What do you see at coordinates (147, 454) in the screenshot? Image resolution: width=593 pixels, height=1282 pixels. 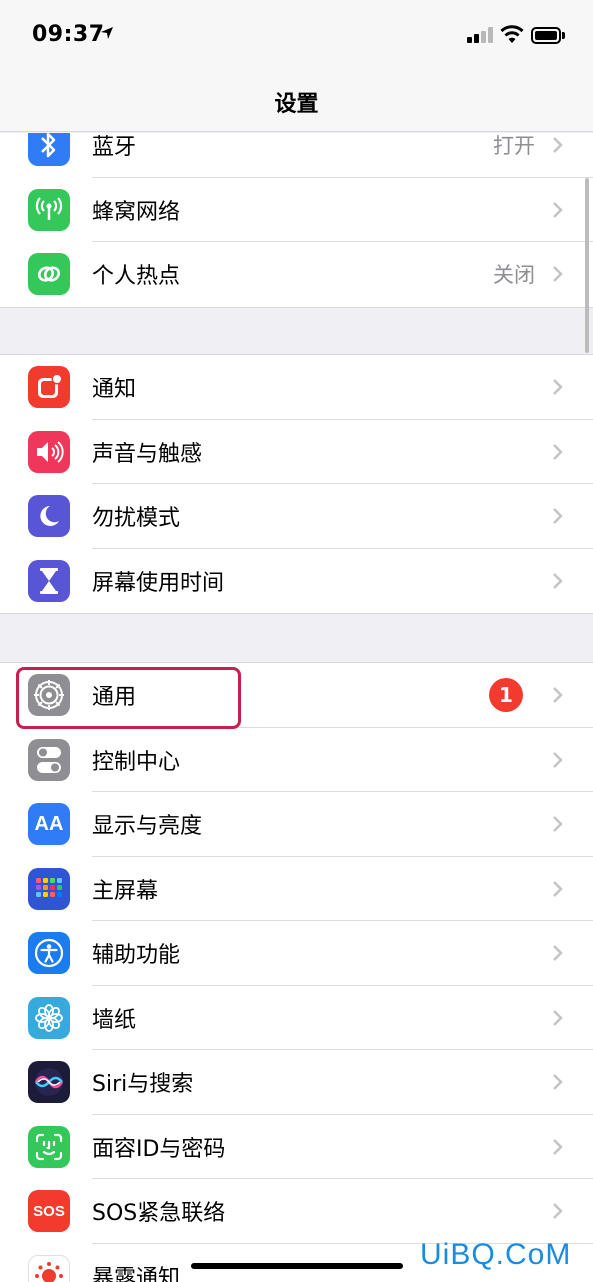 I see `settings-row-label: 声音与触感` at bounding box center [147, 454].